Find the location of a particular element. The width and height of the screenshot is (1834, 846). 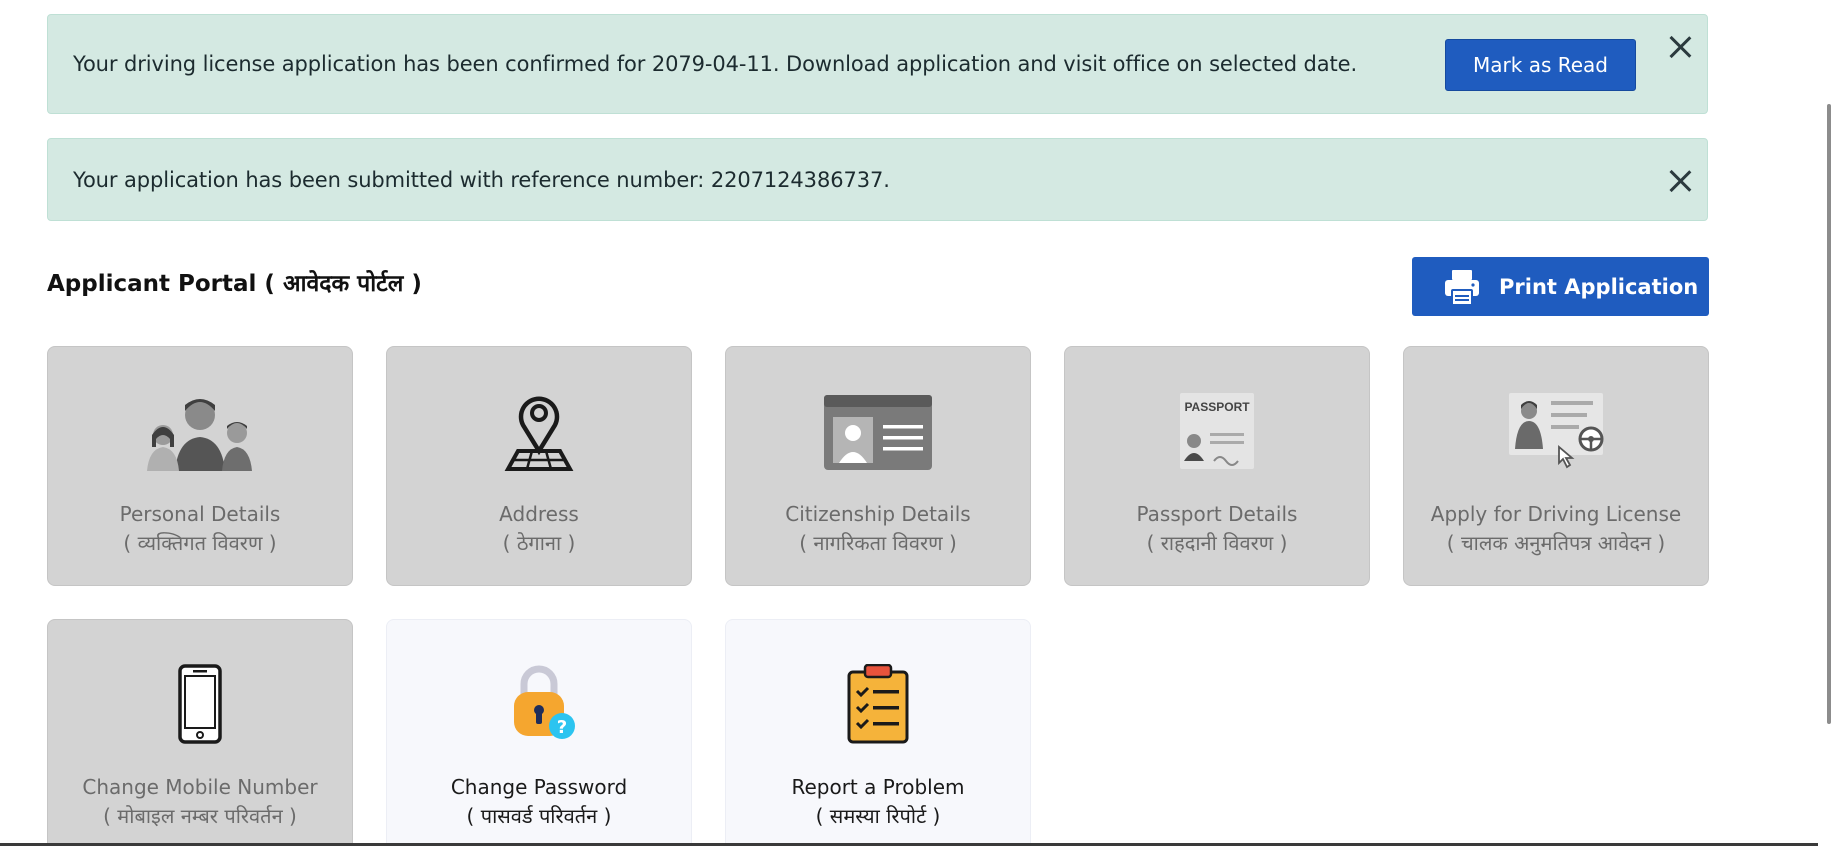

card-report-a-problem: Report a Problem ( समस्या रिपोर्ट ) is located at coordinates (878, 732).